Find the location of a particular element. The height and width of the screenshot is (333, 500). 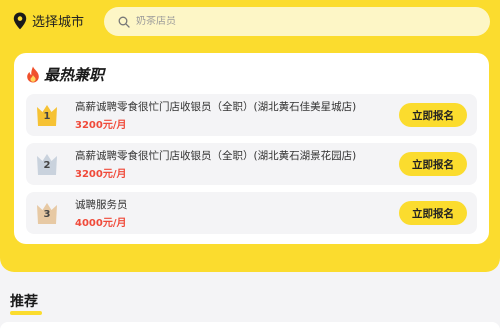

city-label: 选择城市 is located at coordinates (58, 22).